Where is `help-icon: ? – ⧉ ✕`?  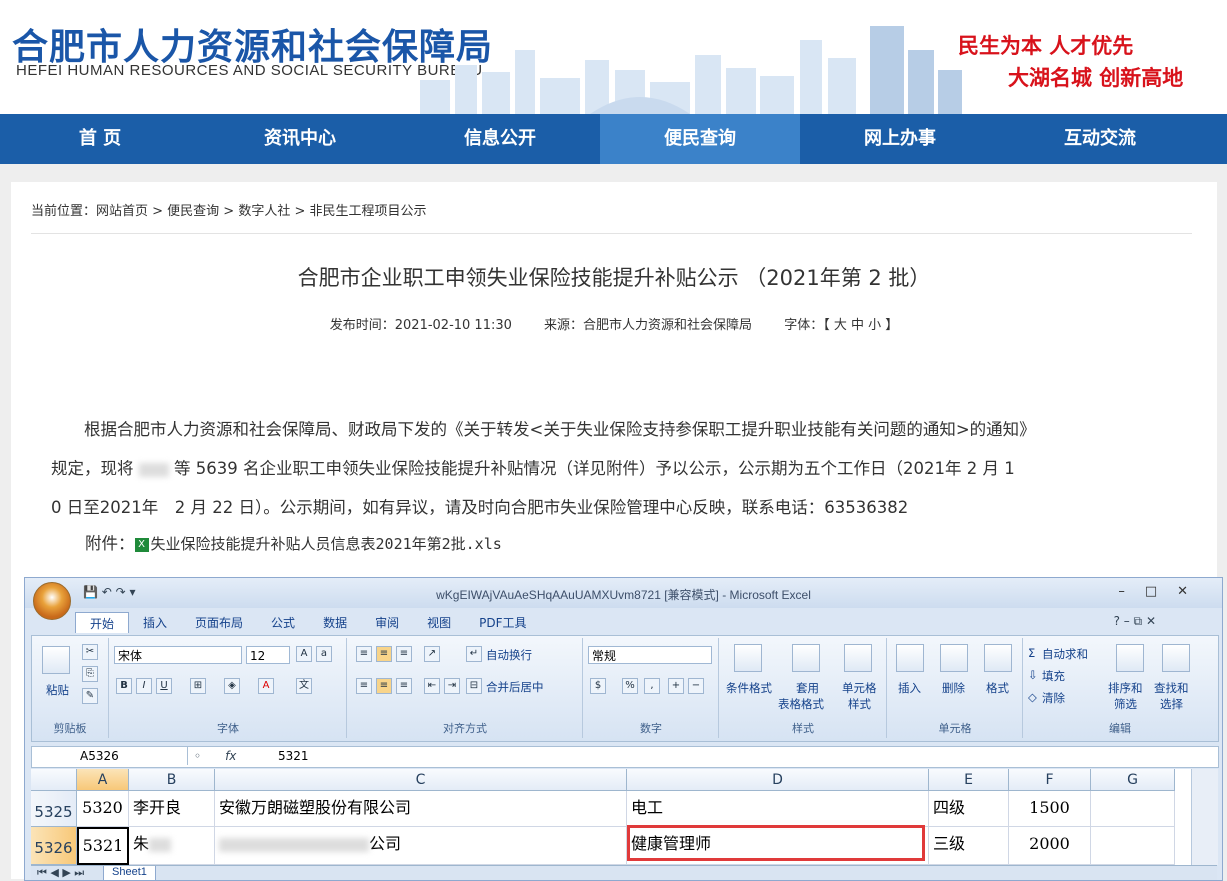 help-icon: ? – ⧉ ✕ is located at coordinates (1135, 621).